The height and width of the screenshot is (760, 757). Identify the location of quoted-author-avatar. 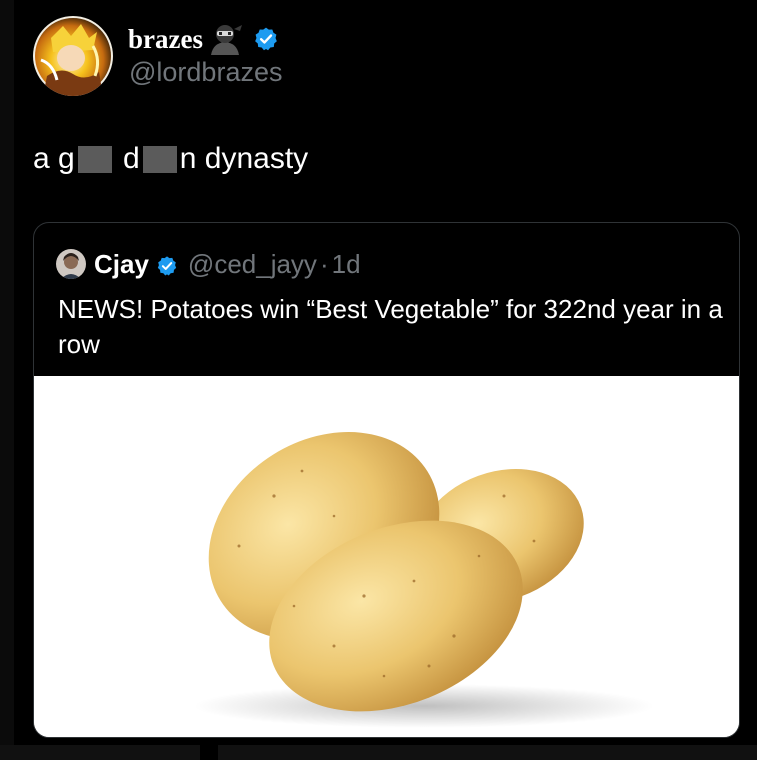
(71, 264).